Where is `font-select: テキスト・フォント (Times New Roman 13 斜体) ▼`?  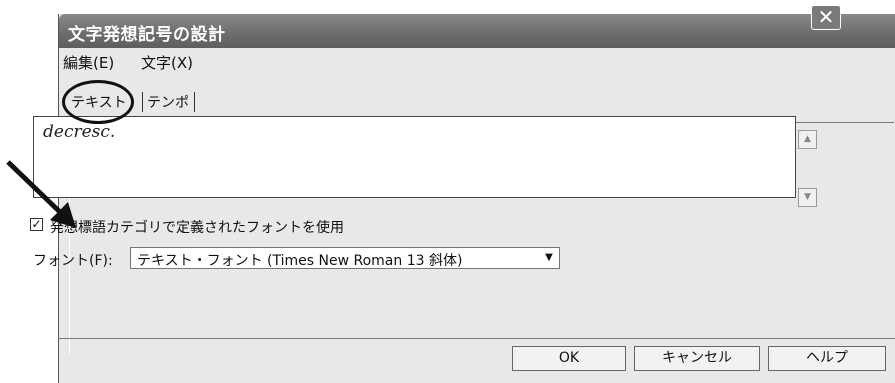
font-select: テキスト・フォント (Times New Roman 13 斜体) ▼ is located at coordinates (345, 258).